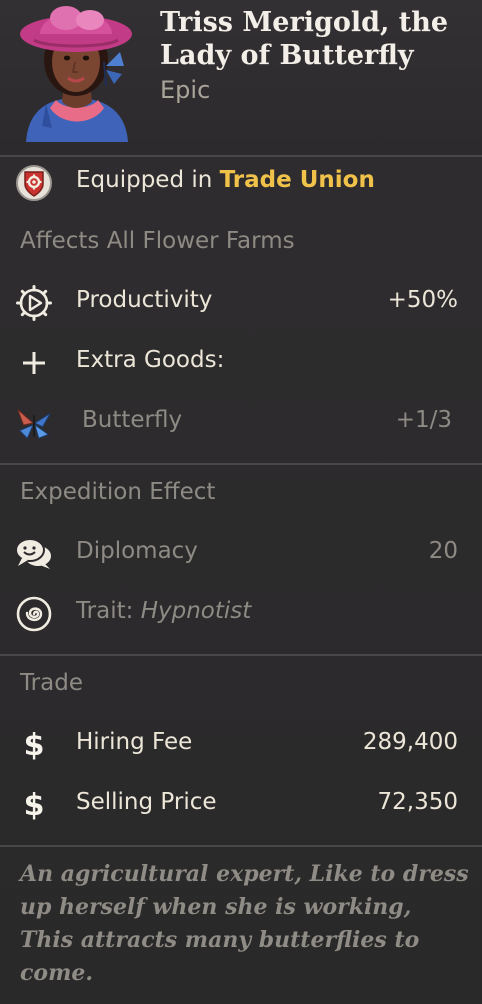  Describe the element at coordinates (241, 554) in the screenshot. I see `diplomacy-row: Diplomacy 20` at that location.